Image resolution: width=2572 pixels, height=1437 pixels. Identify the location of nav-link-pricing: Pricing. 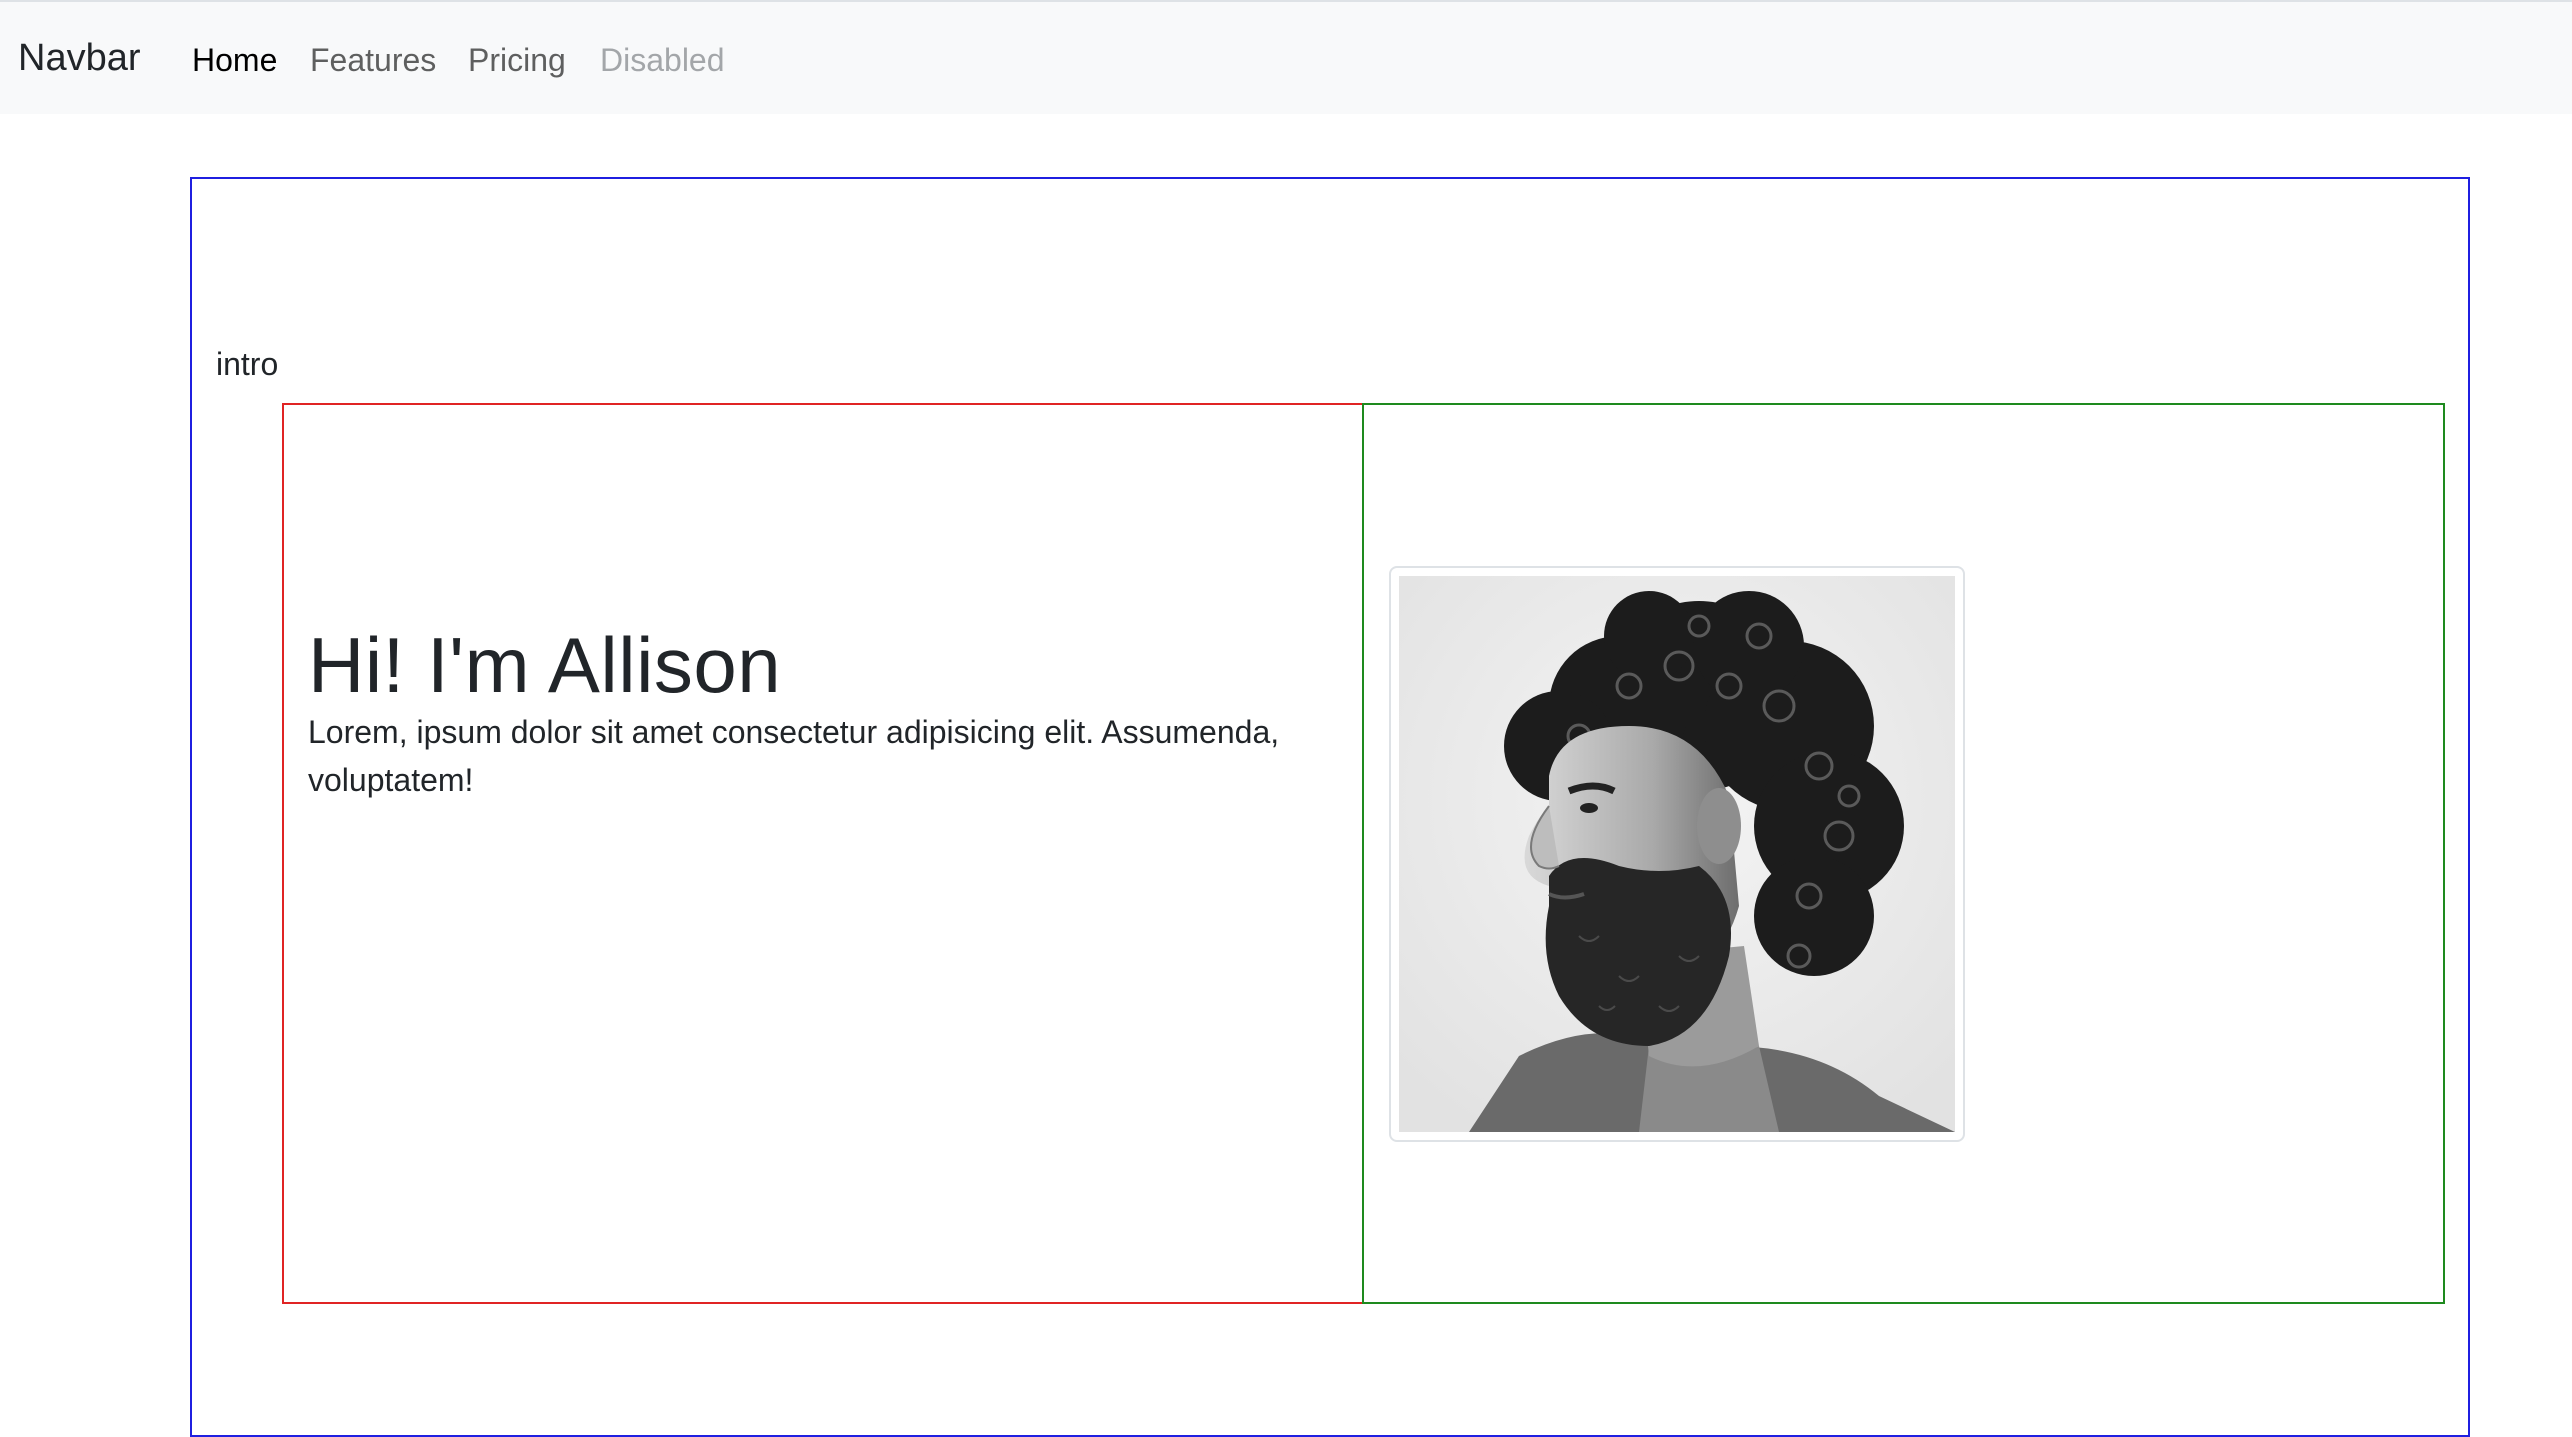
(517, 60).